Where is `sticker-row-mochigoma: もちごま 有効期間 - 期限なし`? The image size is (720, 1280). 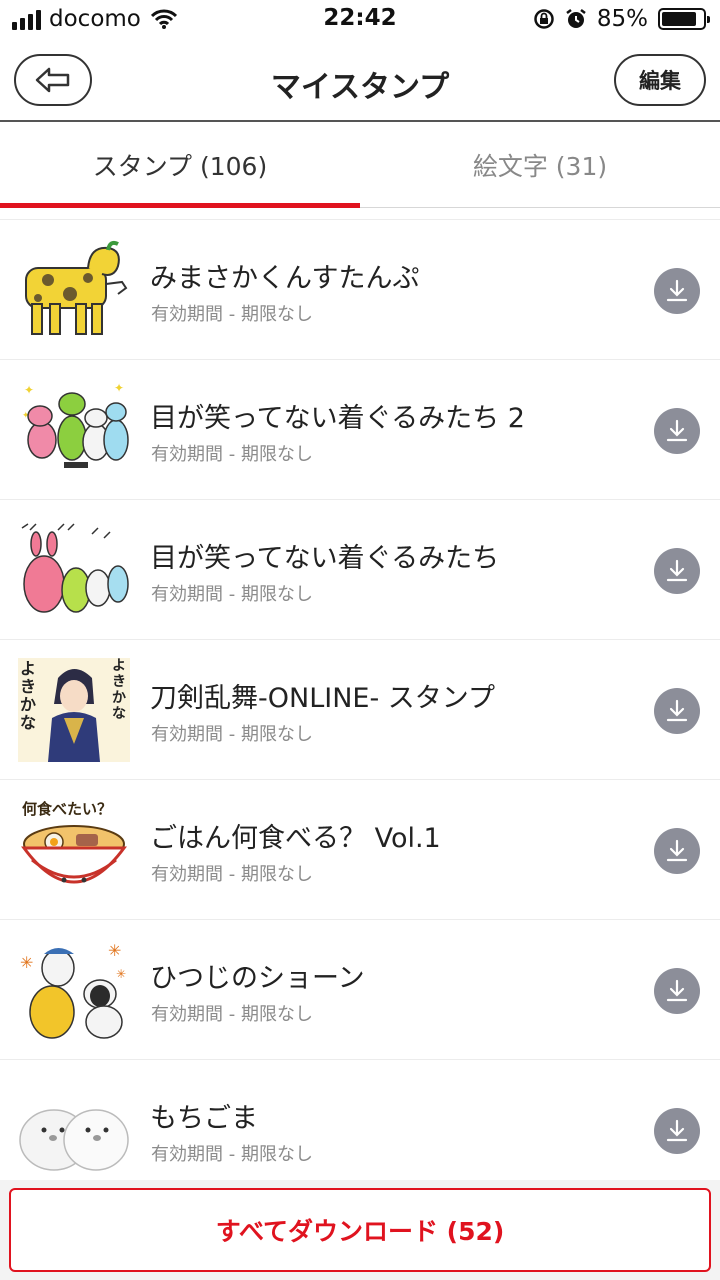 sticker-row-mochigoma: もちごま 有効期間 - 期限なし is located at coordinates (360, 1130).